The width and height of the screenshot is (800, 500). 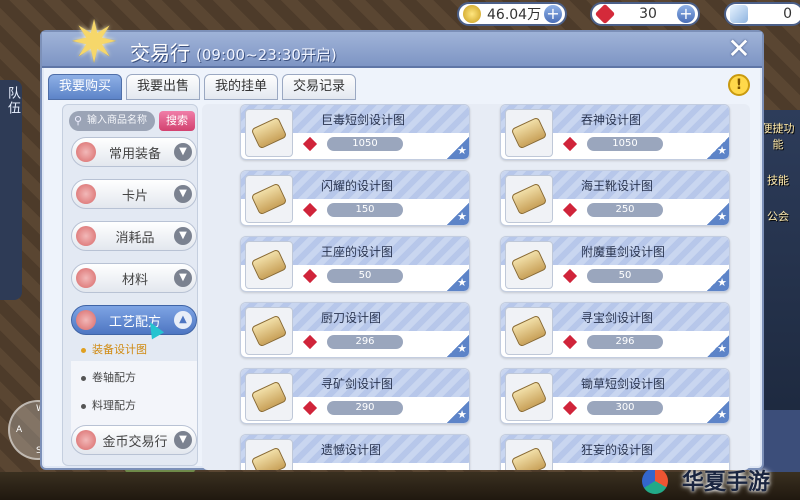 I want to click on gold-amount: 46.04万, so click(x=514, y=15).